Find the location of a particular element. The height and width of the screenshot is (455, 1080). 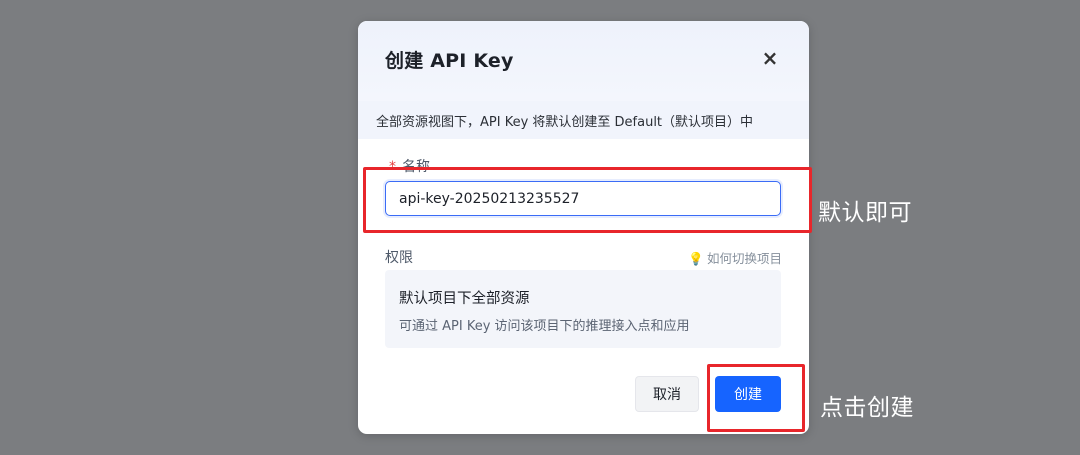

notice-text: 全部资源视图下，API Key 将默认创建至 Default（默认项目）中 is located at coordinates (565, 122).